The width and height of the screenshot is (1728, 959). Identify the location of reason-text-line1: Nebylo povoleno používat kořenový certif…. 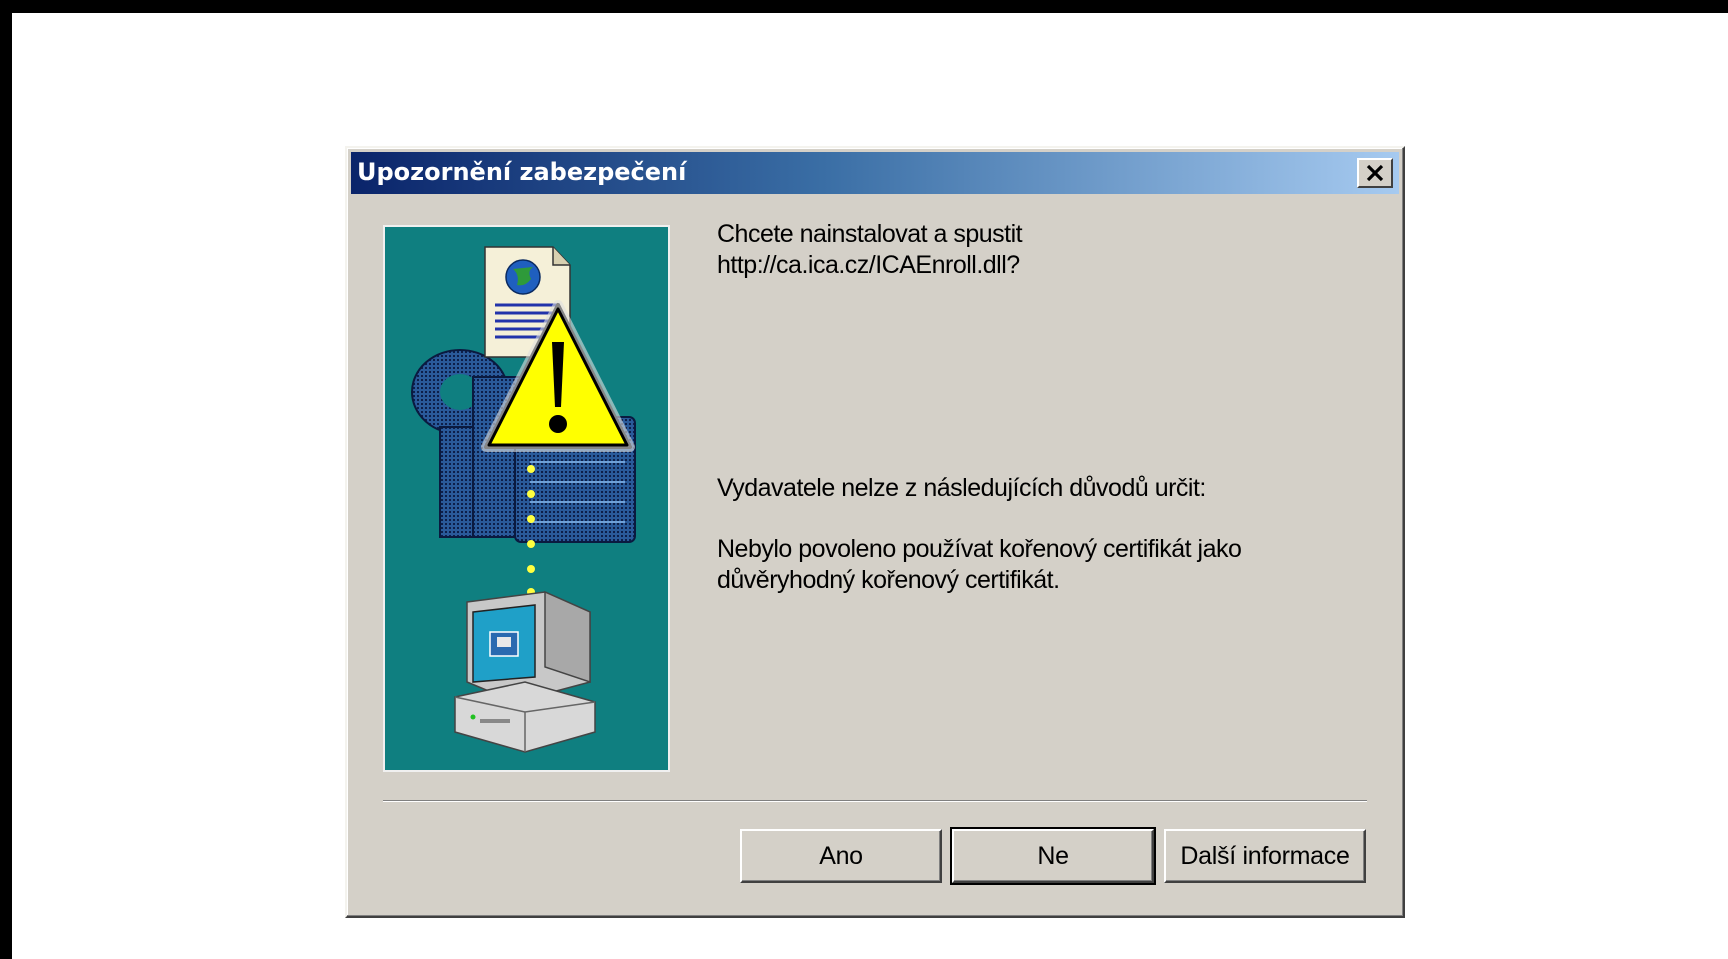
(979, 549).